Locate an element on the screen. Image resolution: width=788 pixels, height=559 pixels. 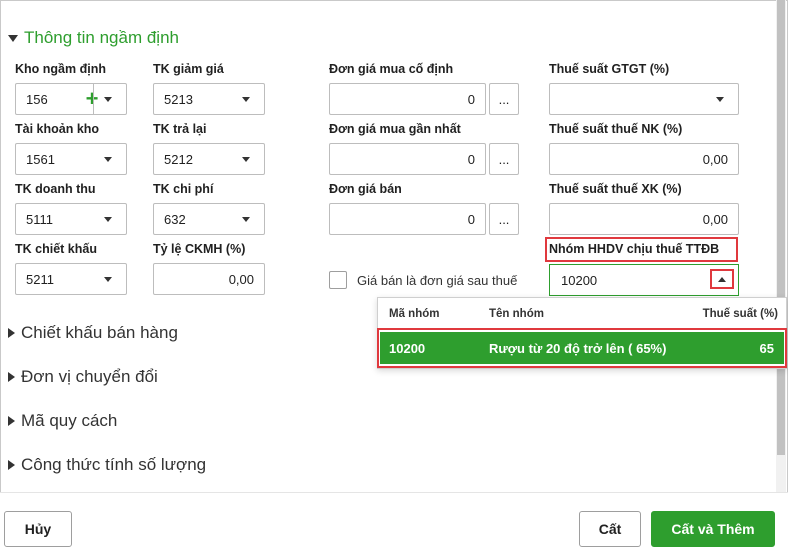
ty-le-ckmh-value: 0,00 is located at coordinates (241, 279).